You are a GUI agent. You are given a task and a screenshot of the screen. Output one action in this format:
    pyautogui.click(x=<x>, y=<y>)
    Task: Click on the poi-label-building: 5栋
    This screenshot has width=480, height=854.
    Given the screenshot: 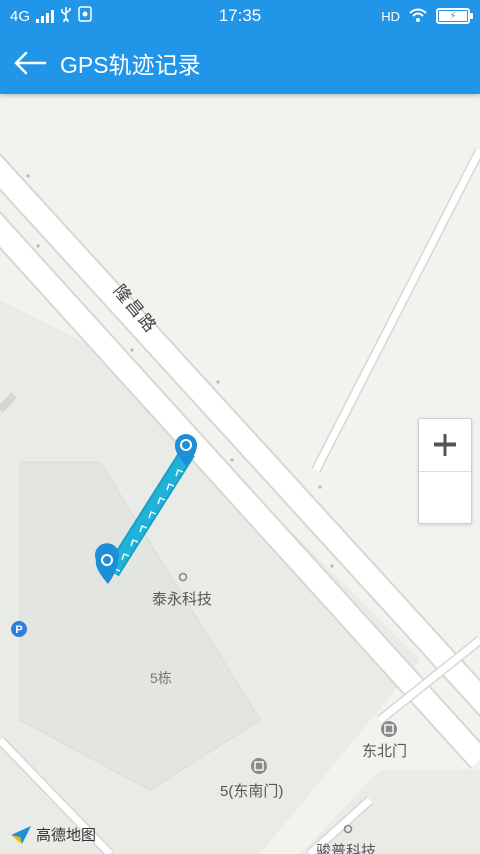 What is the action you would take?
    pyautogui.click(x=161, y=678)
    